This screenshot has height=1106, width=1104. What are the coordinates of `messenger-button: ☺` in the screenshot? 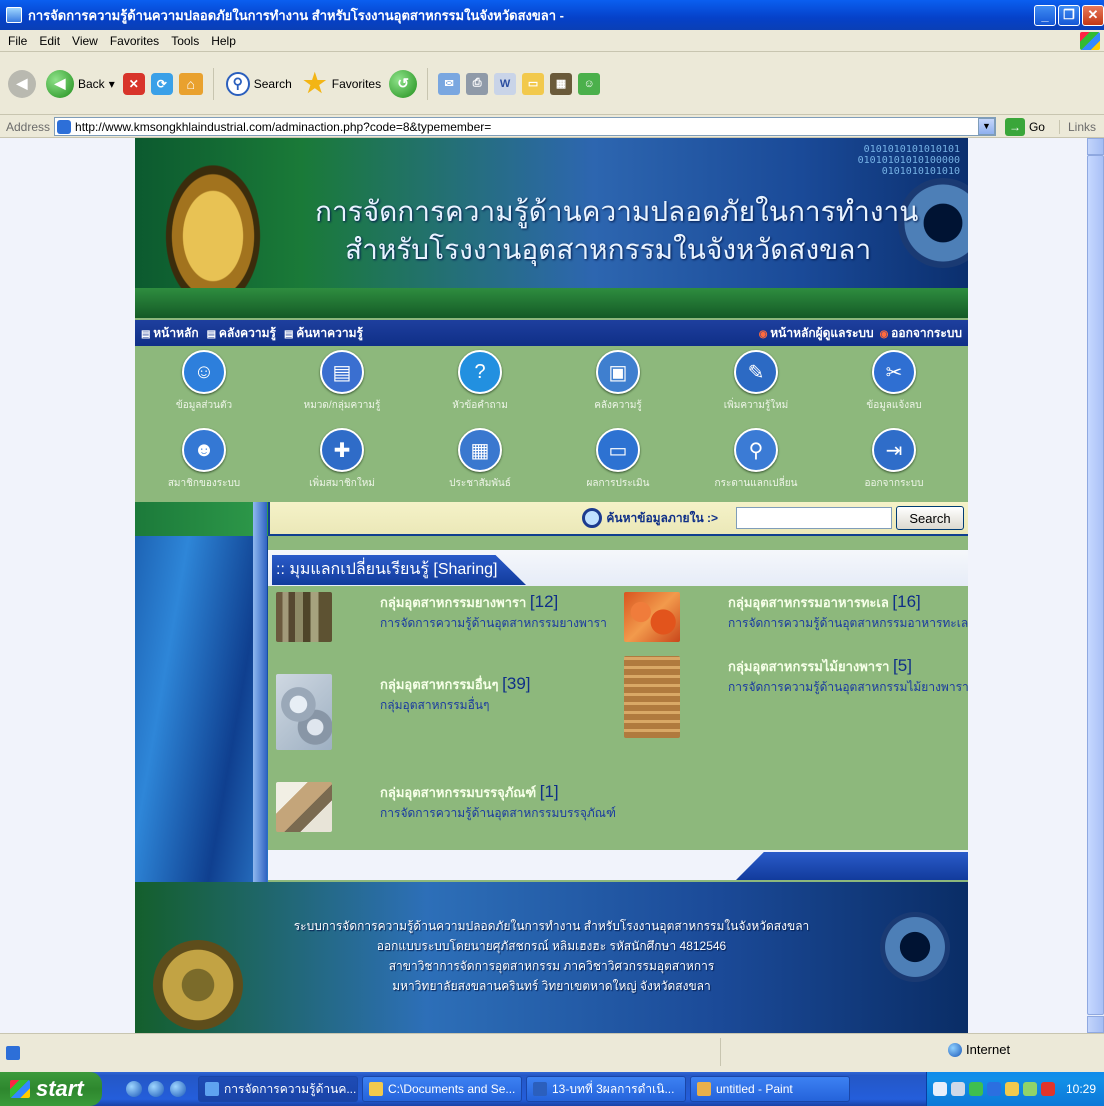 It's located at (589, 83).